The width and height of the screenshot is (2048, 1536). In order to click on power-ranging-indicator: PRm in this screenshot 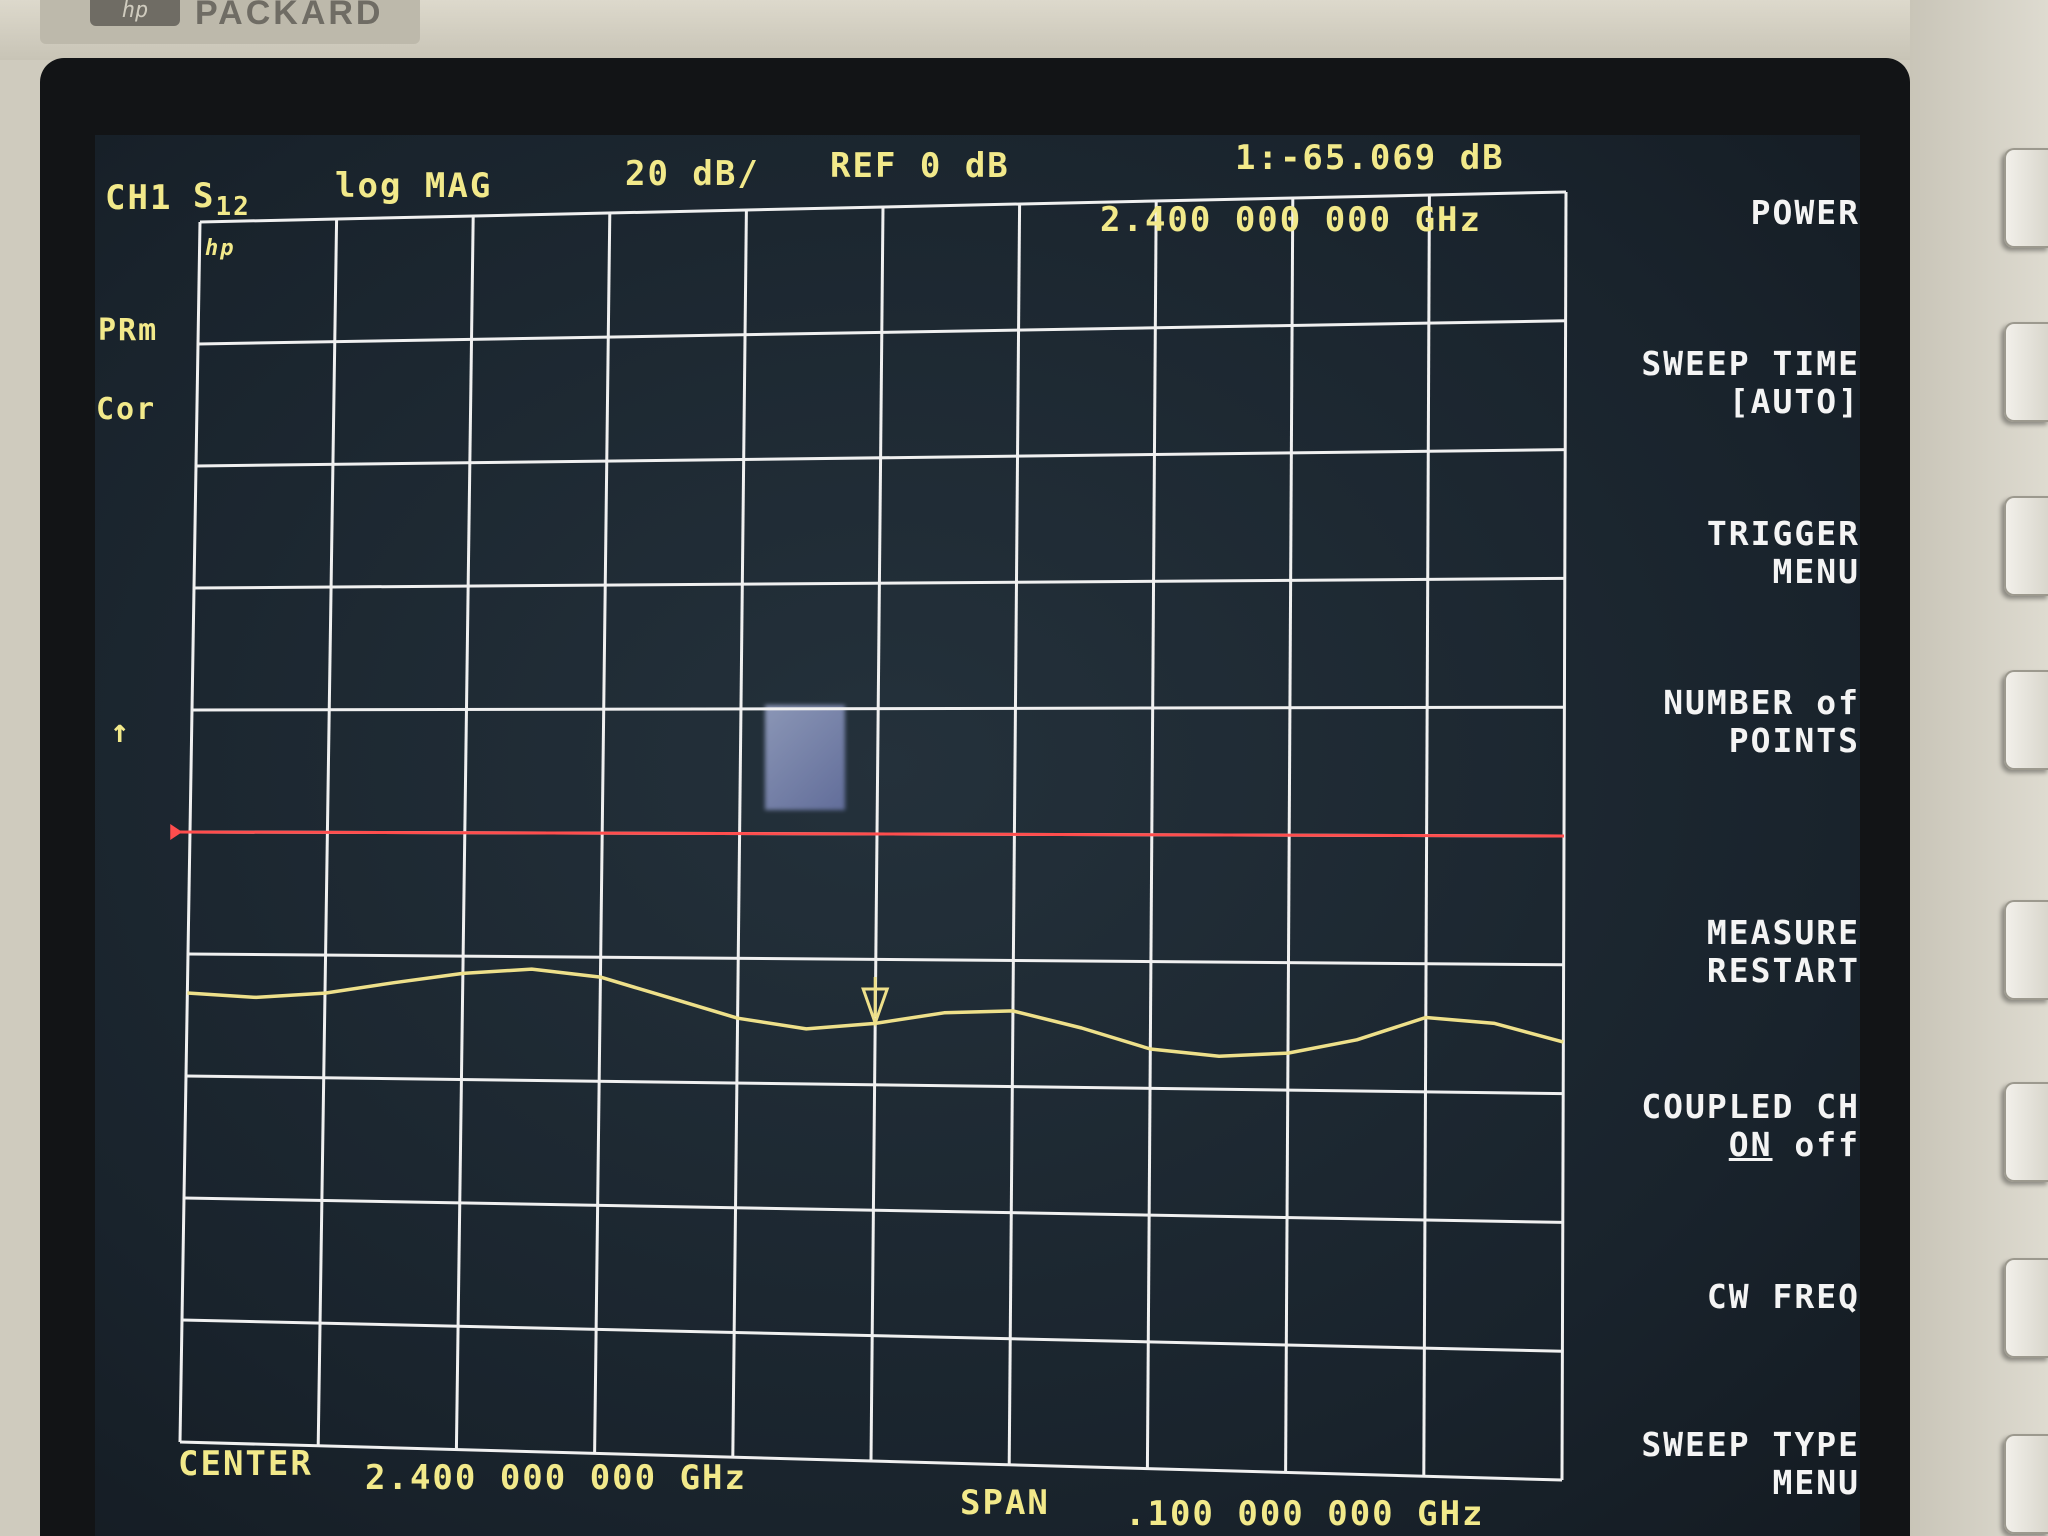, I will do `click(128, 330)`.